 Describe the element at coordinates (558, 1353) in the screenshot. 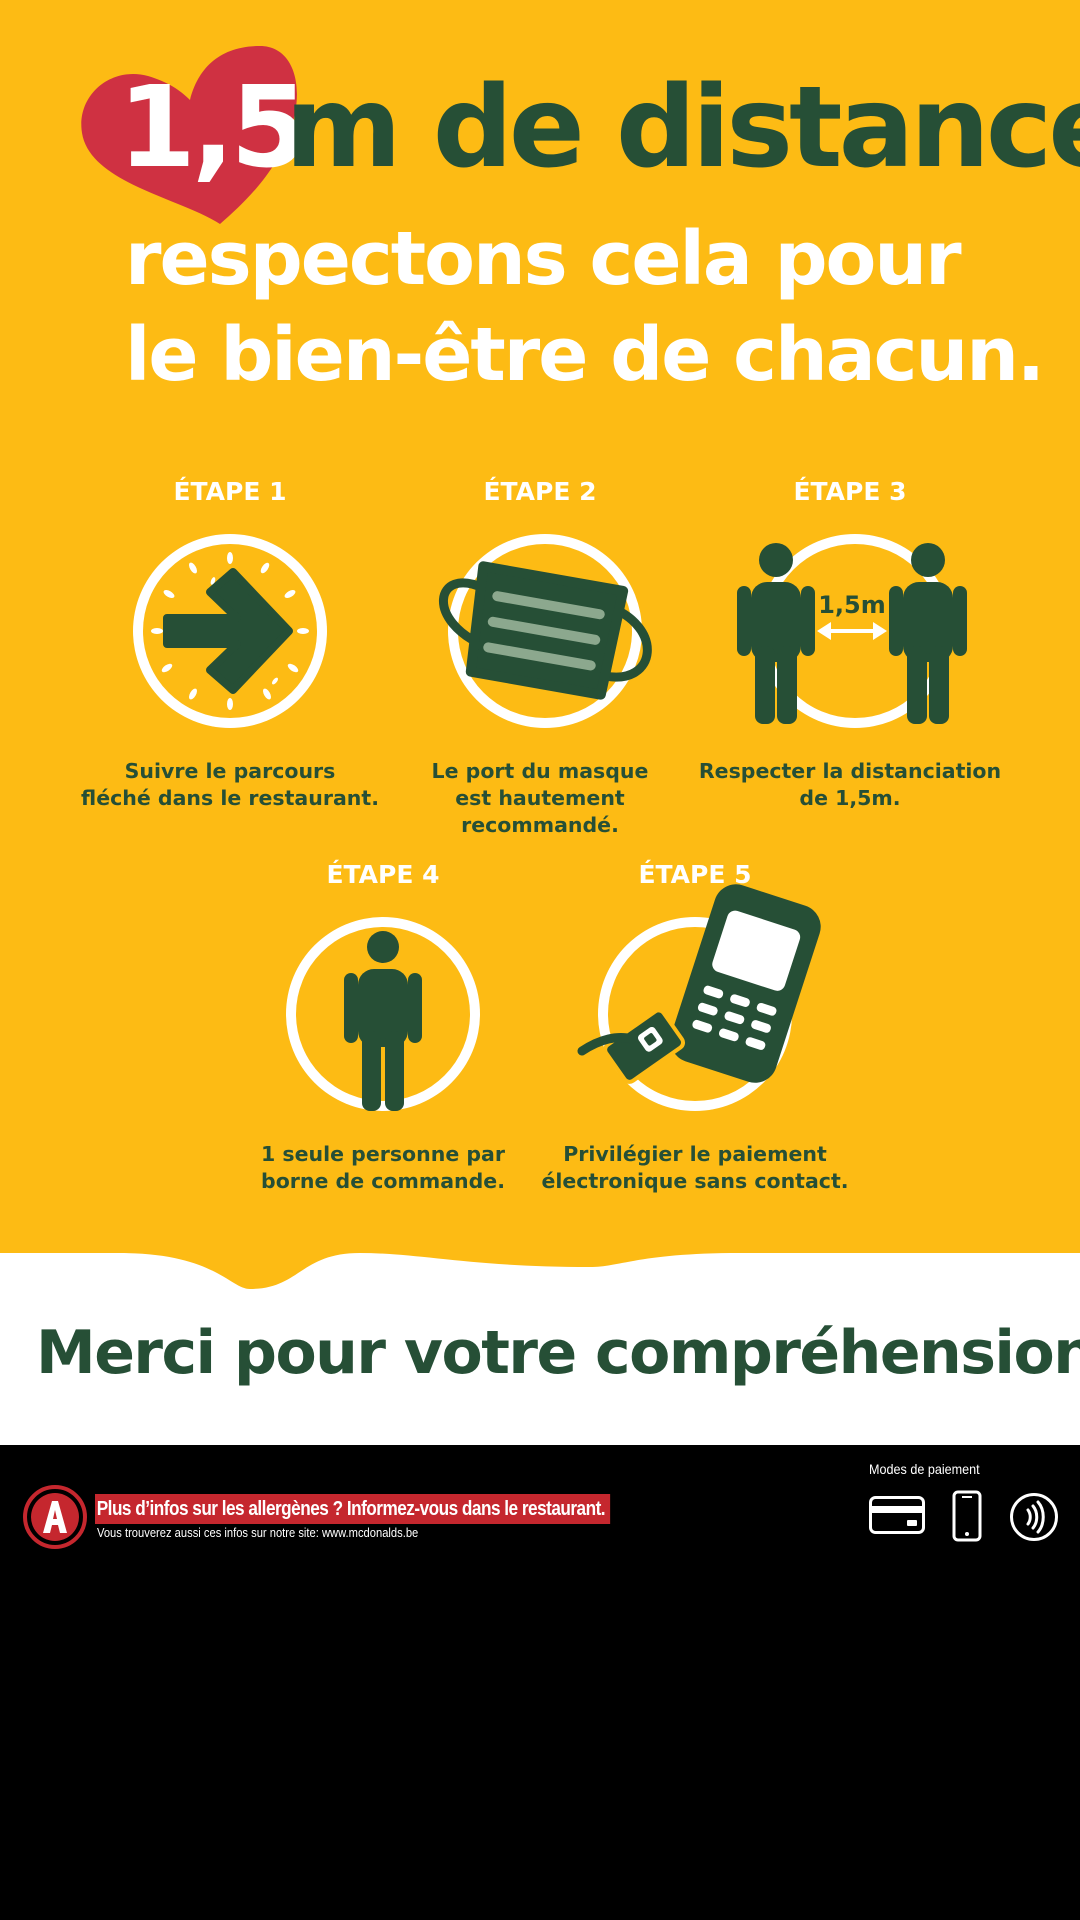

I see `thanks-message: Merci pour votre compréhension.` at that location.